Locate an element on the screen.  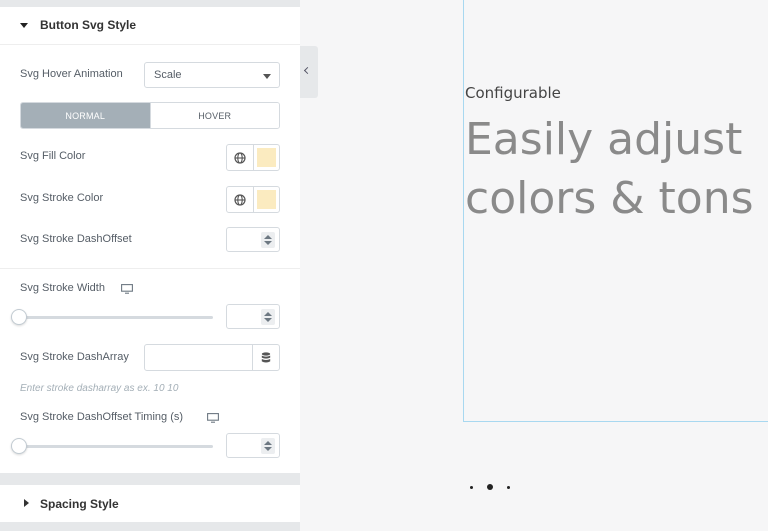
section-title: Button Svg Style is located at coordinates (88, 25).